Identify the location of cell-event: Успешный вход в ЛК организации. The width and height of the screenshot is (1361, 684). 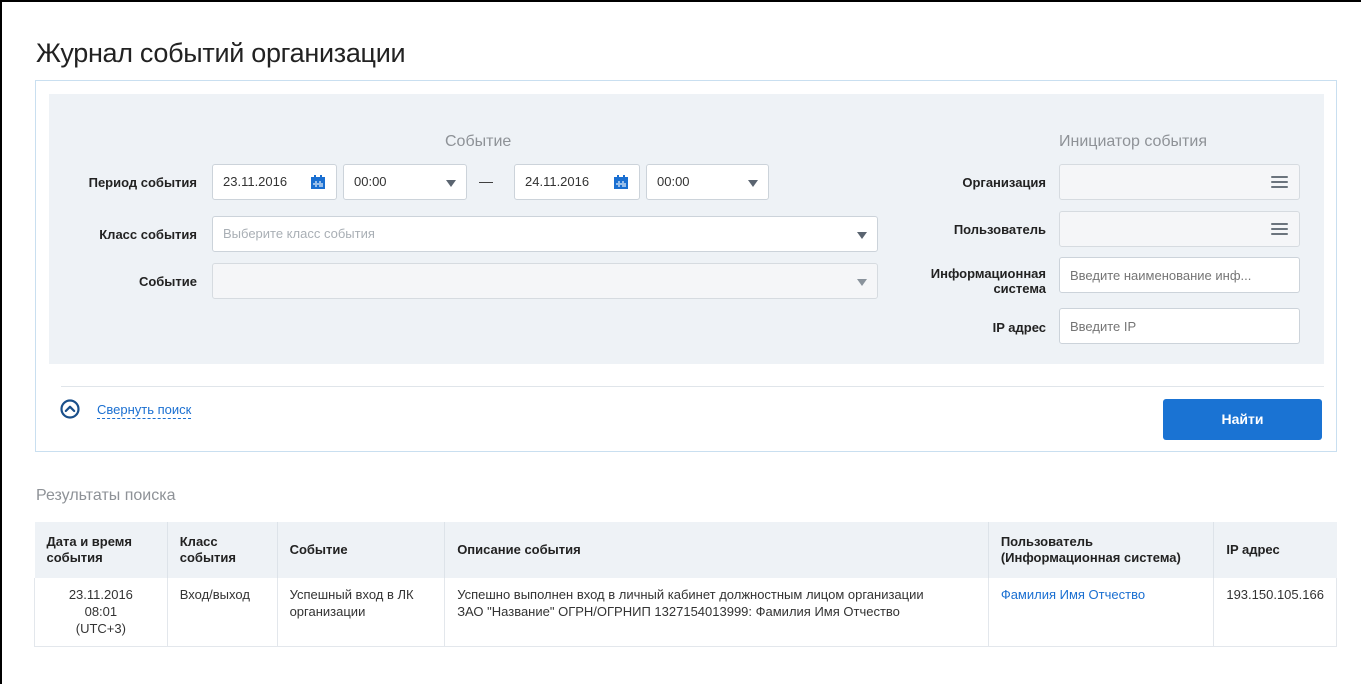
(361, 612).